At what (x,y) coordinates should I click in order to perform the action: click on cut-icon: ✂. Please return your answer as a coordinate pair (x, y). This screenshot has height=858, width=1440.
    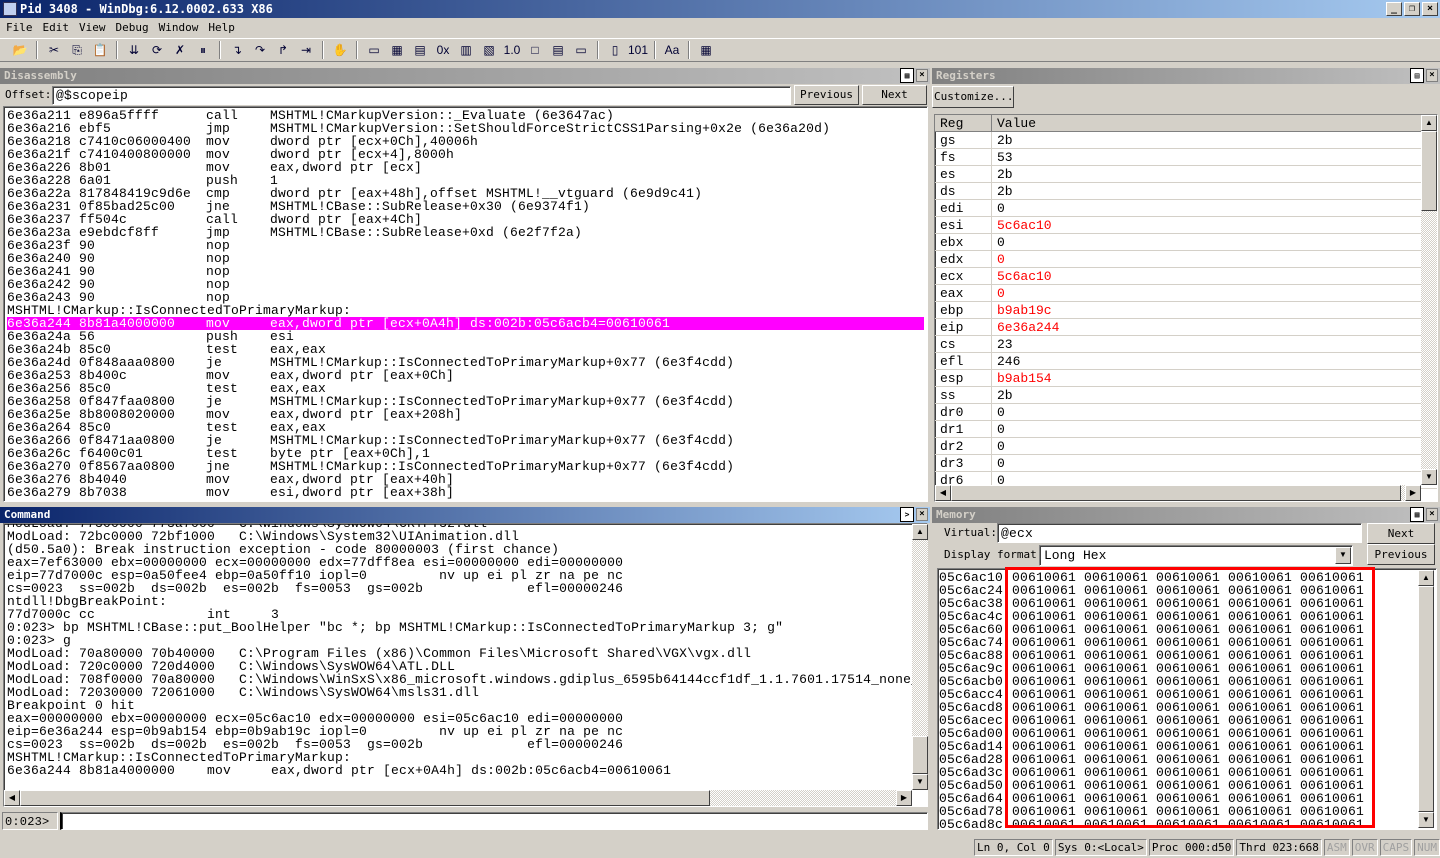
    Looking at the image, I should click on (54, 50).